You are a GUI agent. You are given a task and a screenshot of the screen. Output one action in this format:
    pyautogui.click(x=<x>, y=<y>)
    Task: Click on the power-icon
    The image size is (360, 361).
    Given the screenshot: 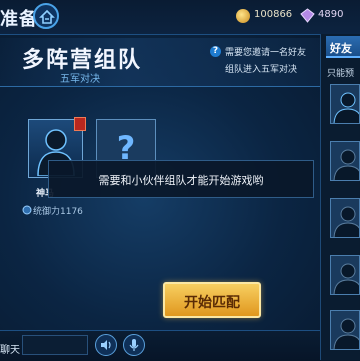 What is the action you would take?
    pyautogui.click(x=27, y=210)
    